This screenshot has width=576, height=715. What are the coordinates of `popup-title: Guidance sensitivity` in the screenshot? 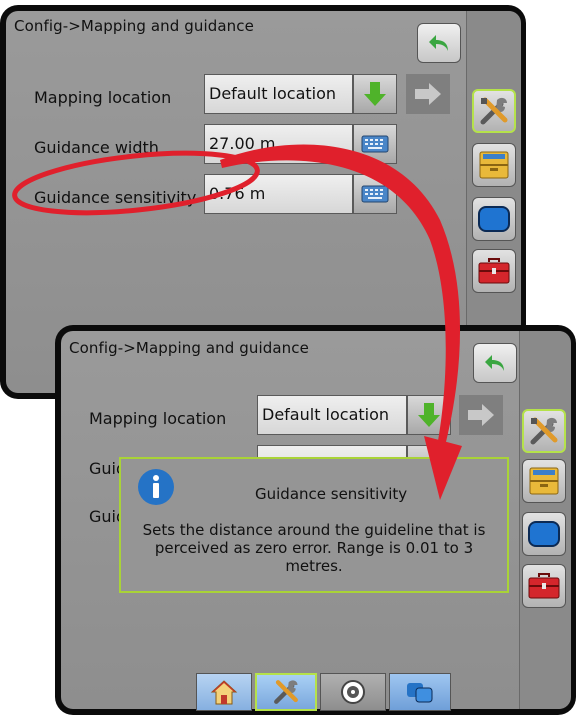 It's located at (331, 494).